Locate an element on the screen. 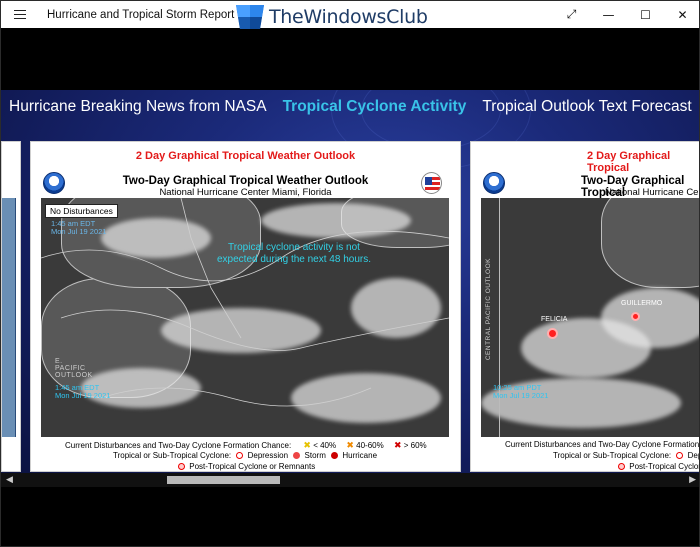  noaa-logo-icon is located at coordinates (494, 183).